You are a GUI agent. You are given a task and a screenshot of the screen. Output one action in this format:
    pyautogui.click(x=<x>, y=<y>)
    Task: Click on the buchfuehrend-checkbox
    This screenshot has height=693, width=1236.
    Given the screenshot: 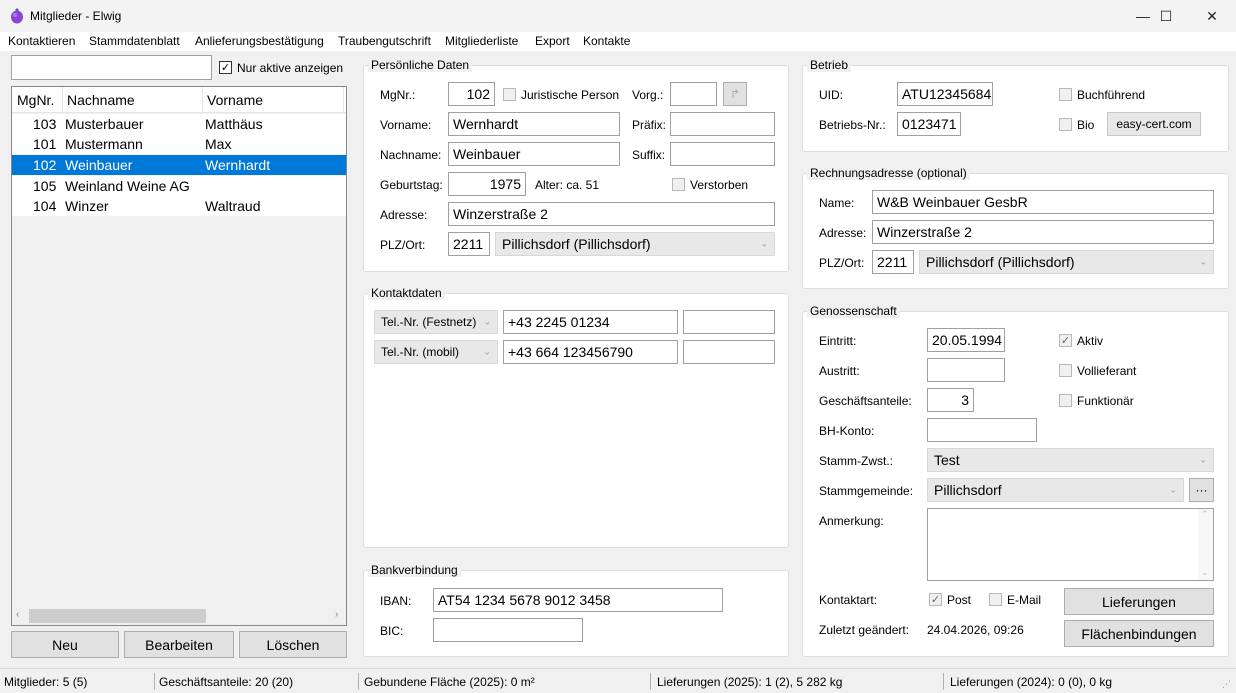 What is the action you would take?
    pyautogui.click(x=1065, y=94)
    